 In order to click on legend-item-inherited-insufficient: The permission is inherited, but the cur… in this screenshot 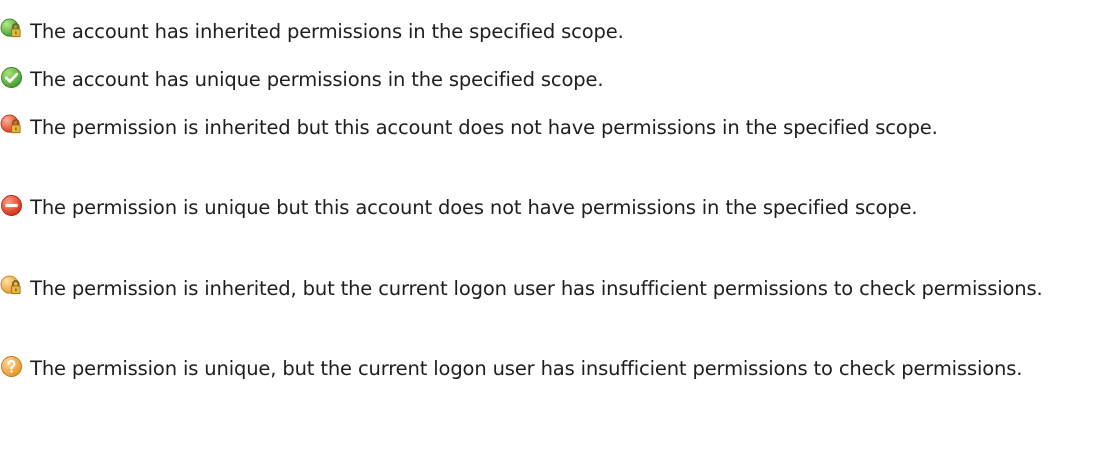, I will do `click(545, 288)`.